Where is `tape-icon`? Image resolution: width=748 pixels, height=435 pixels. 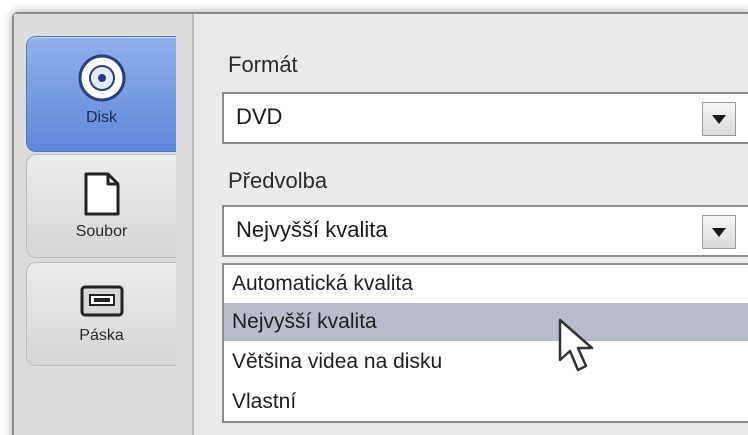
tape-icon is located at coordinates (102, 301).